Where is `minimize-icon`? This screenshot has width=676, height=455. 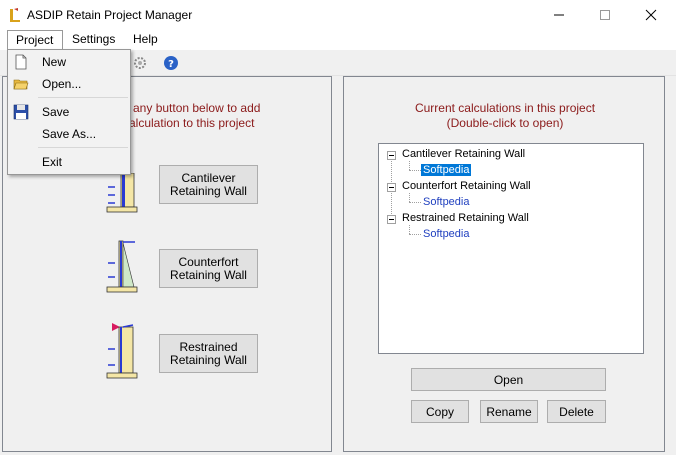
minimize-icon is located at coordinates (559, 15).